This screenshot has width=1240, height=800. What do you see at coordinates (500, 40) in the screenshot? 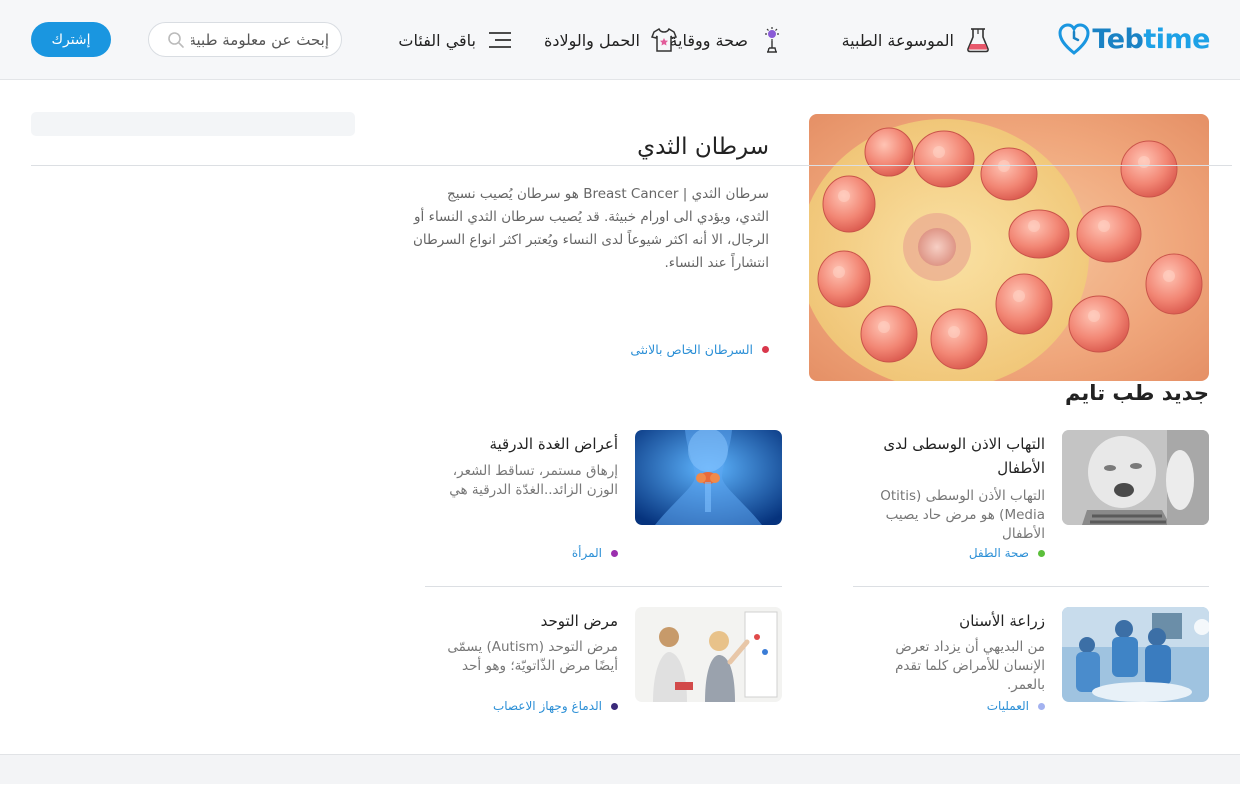
I see `menu-icon` at bounding box center [500, 40].